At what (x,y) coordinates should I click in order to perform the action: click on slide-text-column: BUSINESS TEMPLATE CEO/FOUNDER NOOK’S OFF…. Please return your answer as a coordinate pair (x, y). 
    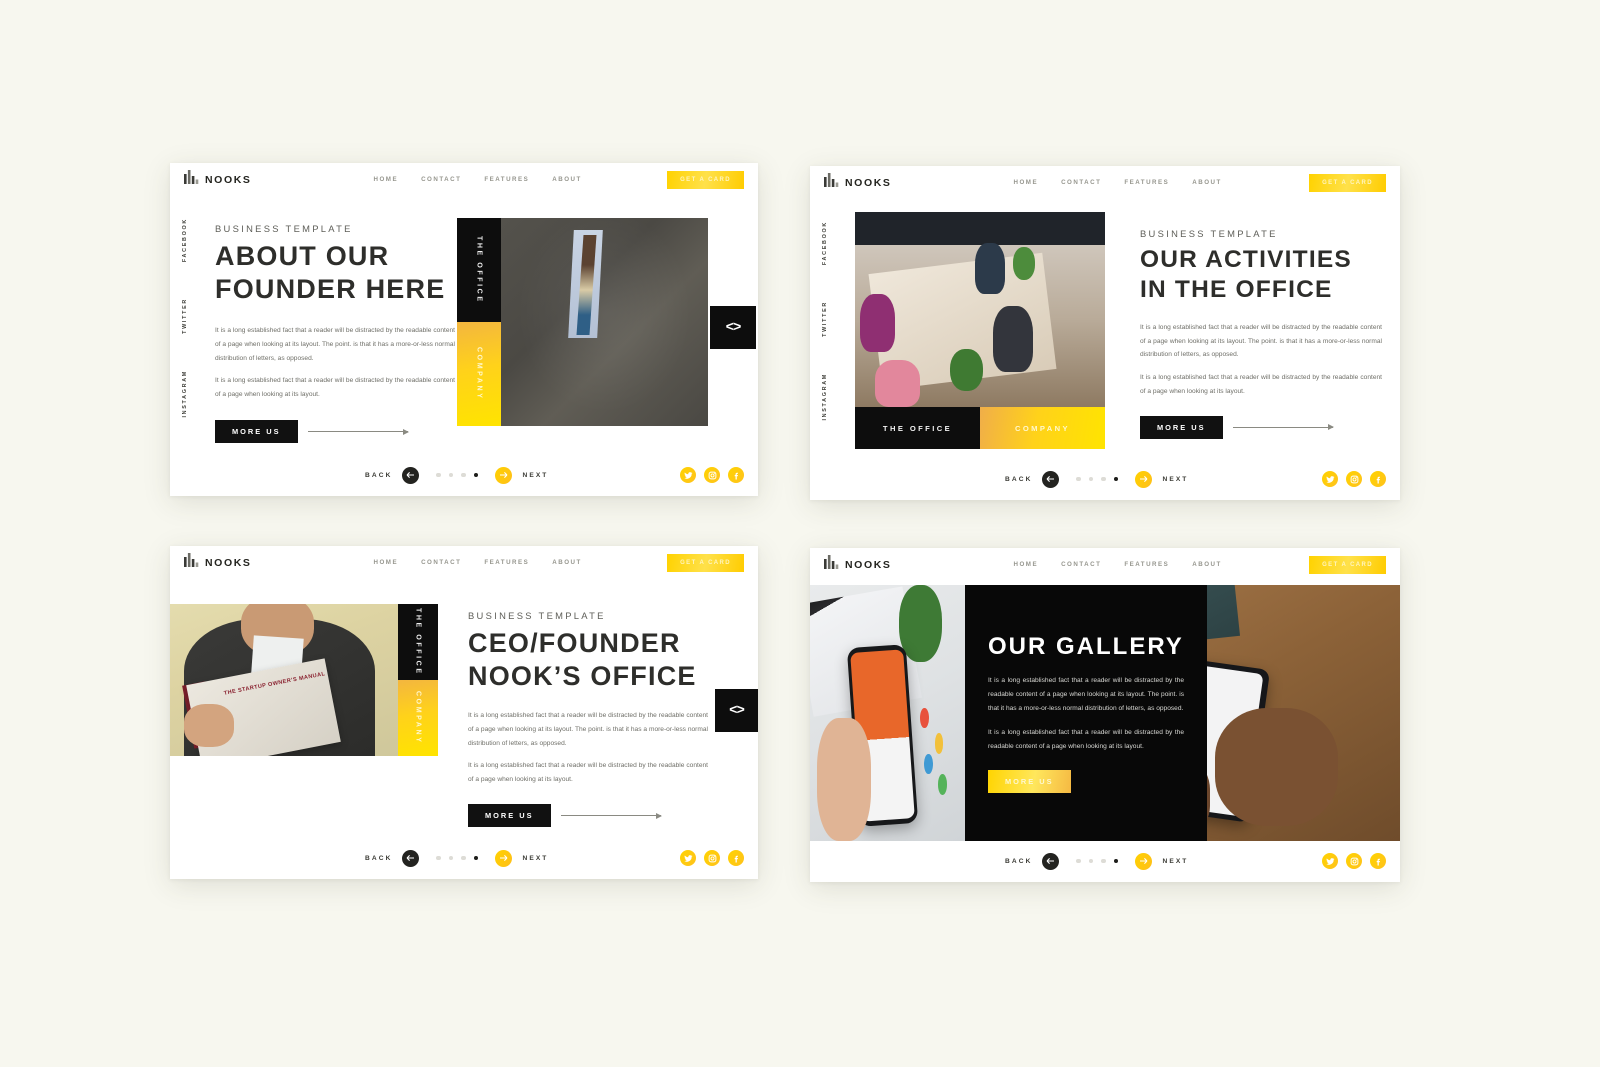
    Looking at the image, I should click on (588, 719).